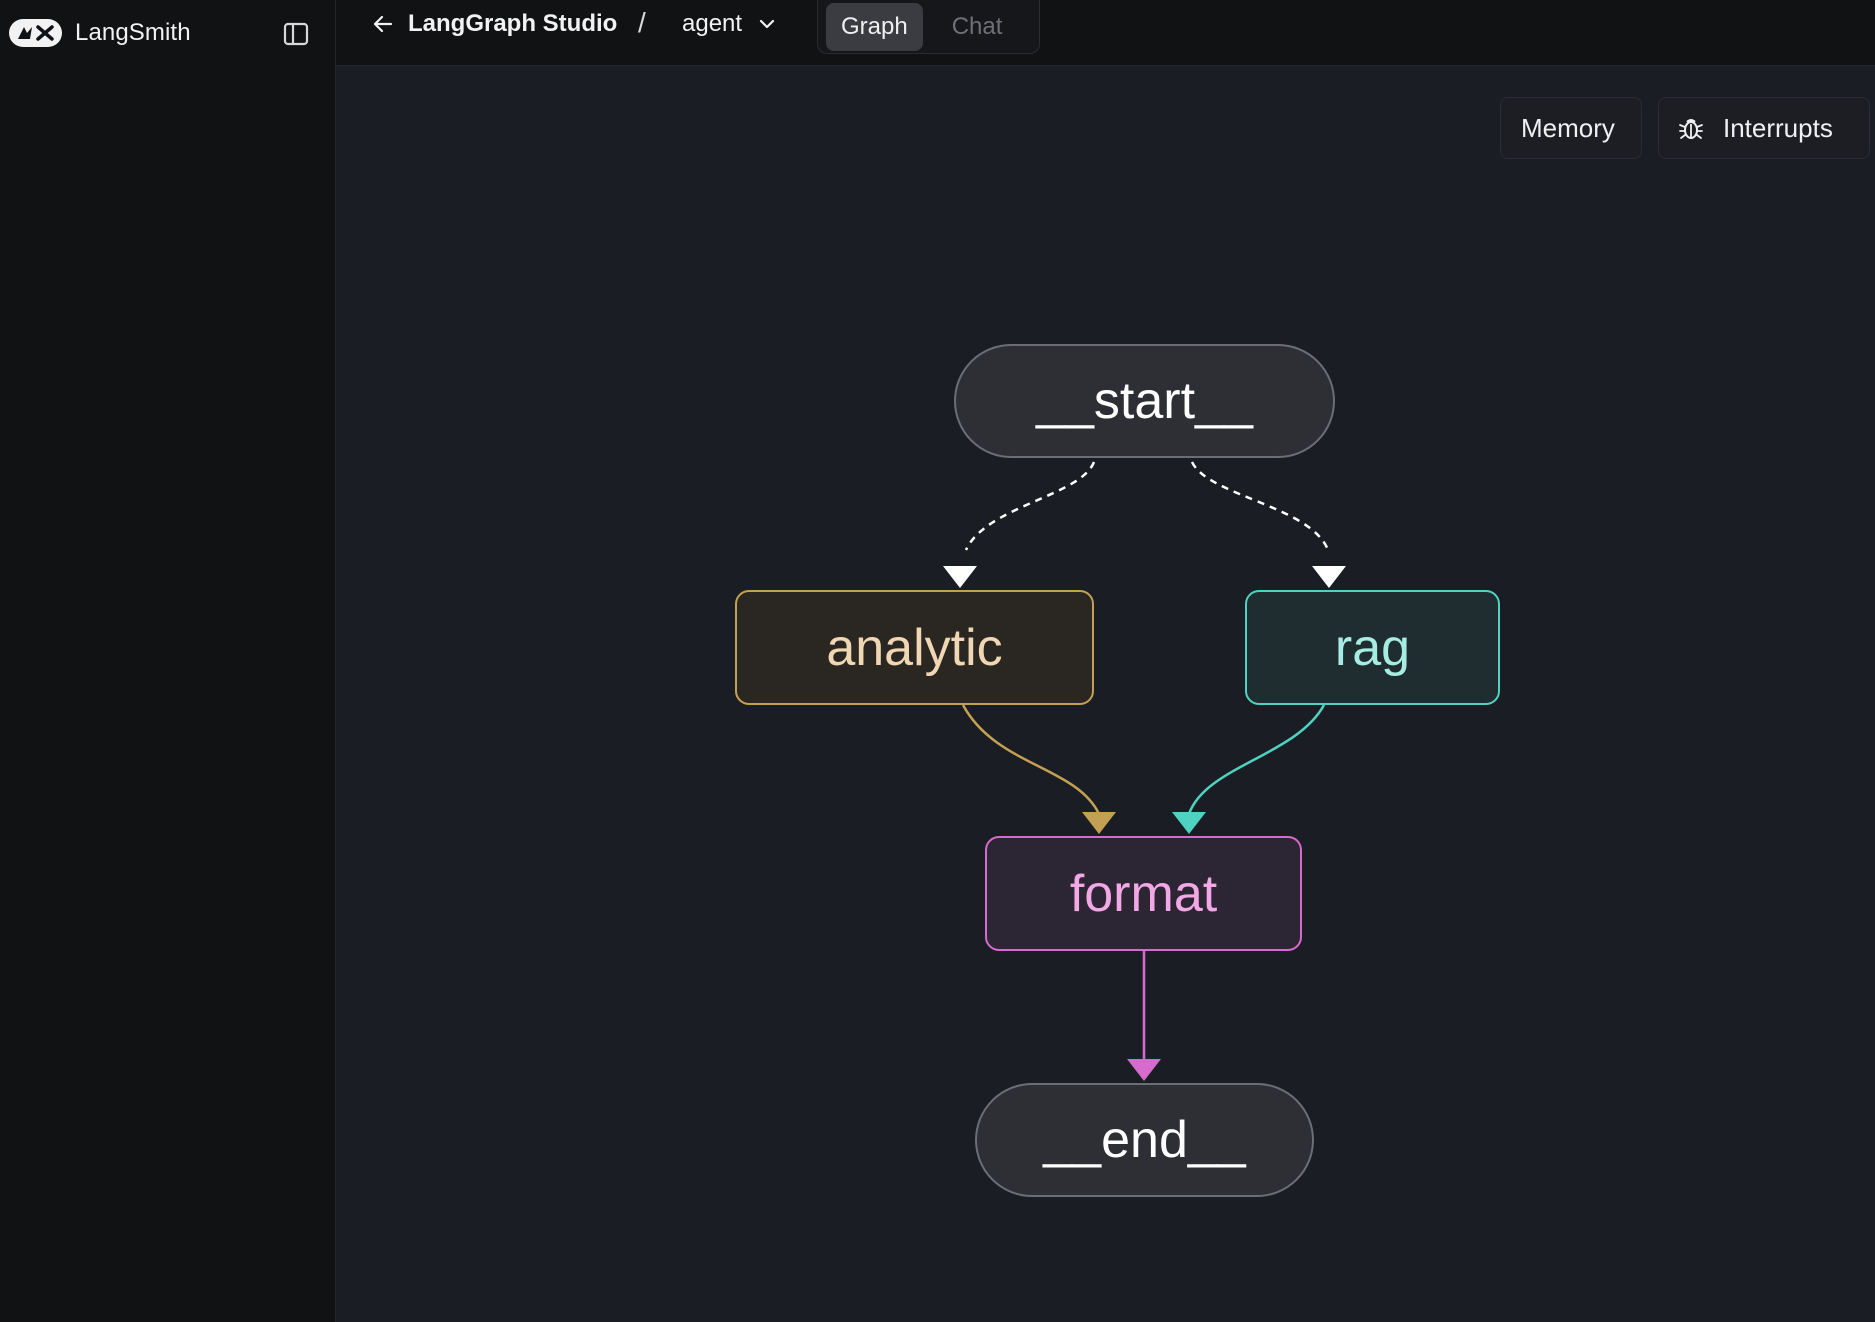 The width and height of the screenshot is (1875, 1322). I want to click on graph-node-rag: rag, so click(1372, 647).